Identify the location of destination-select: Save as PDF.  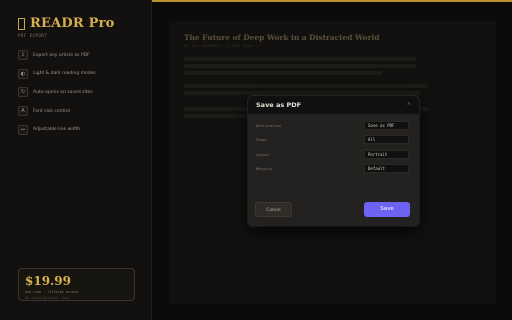
(386, 125).